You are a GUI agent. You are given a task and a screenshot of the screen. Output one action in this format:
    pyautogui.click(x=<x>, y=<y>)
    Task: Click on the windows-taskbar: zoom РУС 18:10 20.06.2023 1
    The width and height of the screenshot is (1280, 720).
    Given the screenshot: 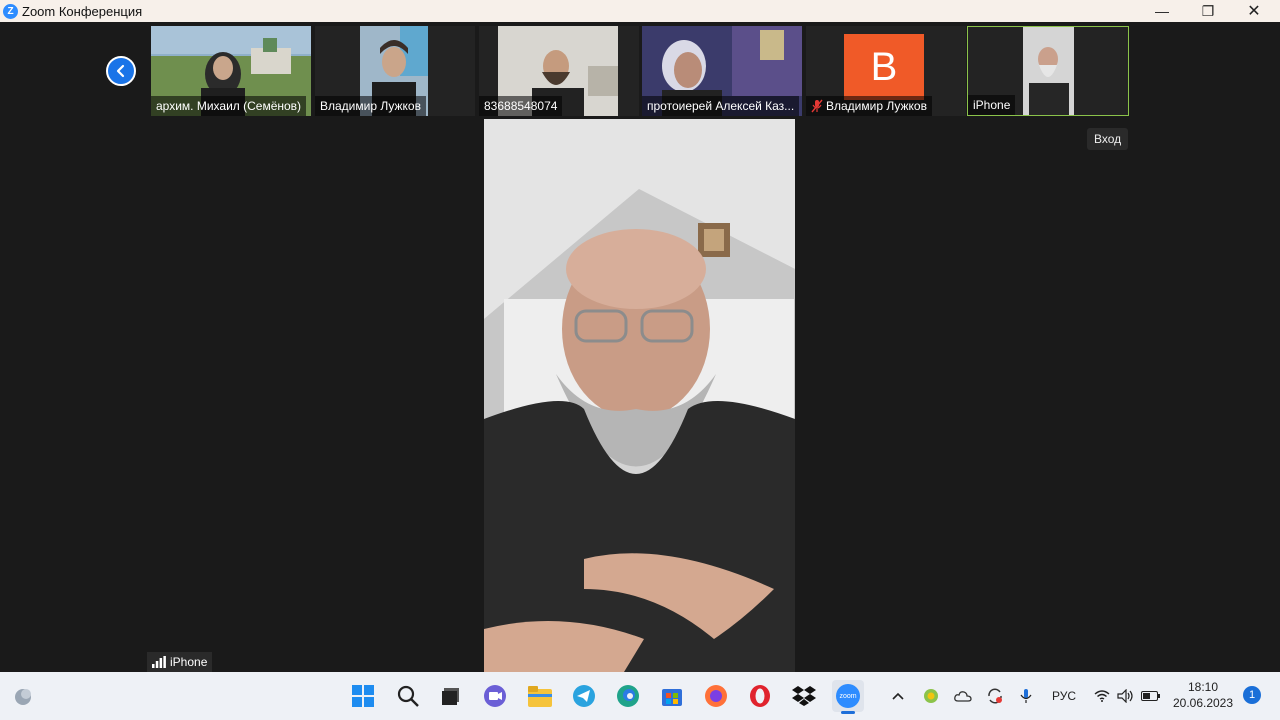 What is the action you would take?
    pyautogui.click(x=640, y=696)
    